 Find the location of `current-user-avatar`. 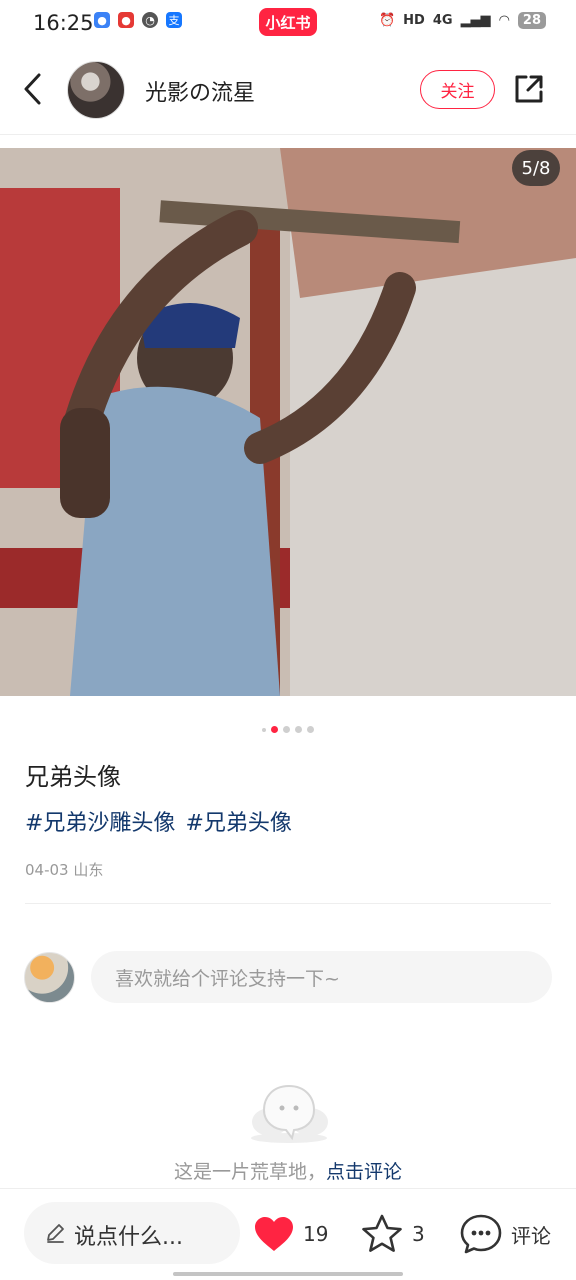

current-user-avatar is located at coordinates (49, 977).